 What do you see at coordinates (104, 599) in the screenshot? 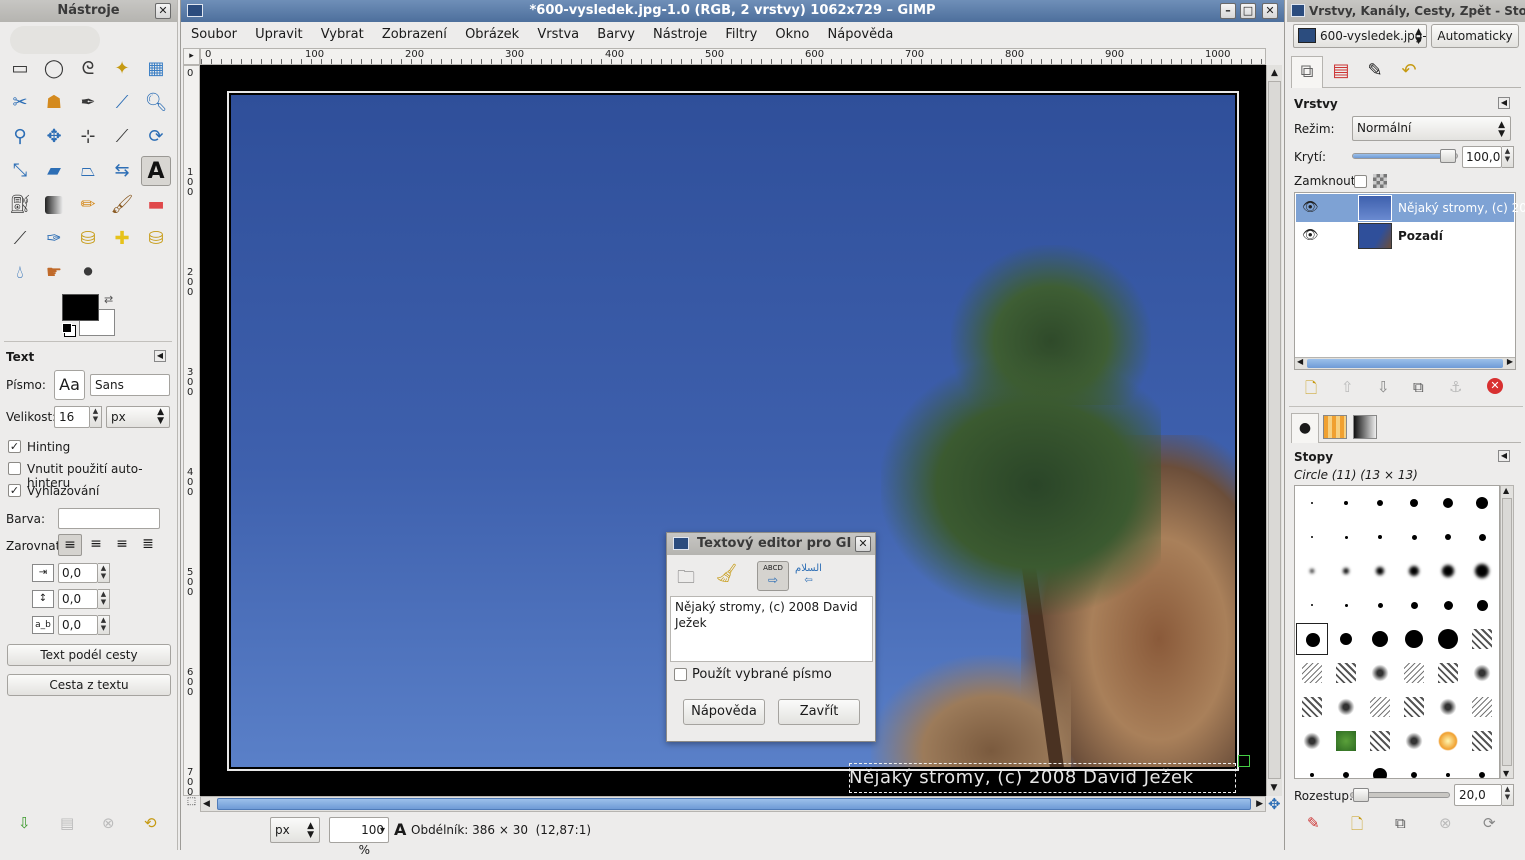
I see `line-spacing-stepper: ▲ ▼` at bounding box center [104, 599].